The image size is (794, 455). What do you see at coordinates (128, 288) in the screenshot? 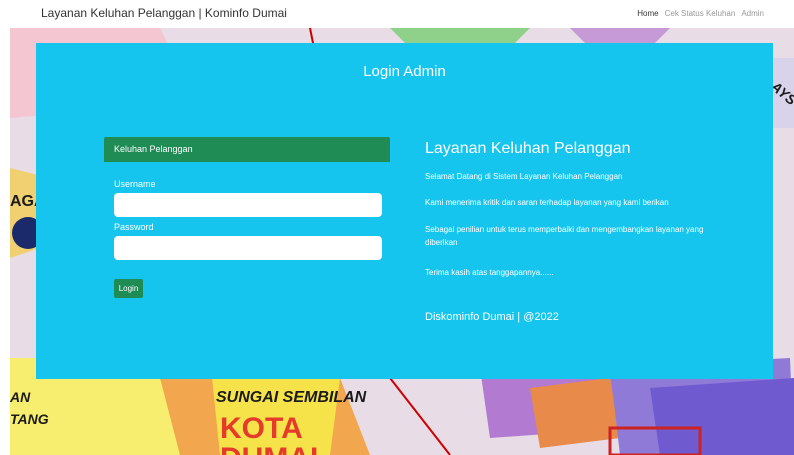
I see `login-button: Login` at bounding box center [128, 288].